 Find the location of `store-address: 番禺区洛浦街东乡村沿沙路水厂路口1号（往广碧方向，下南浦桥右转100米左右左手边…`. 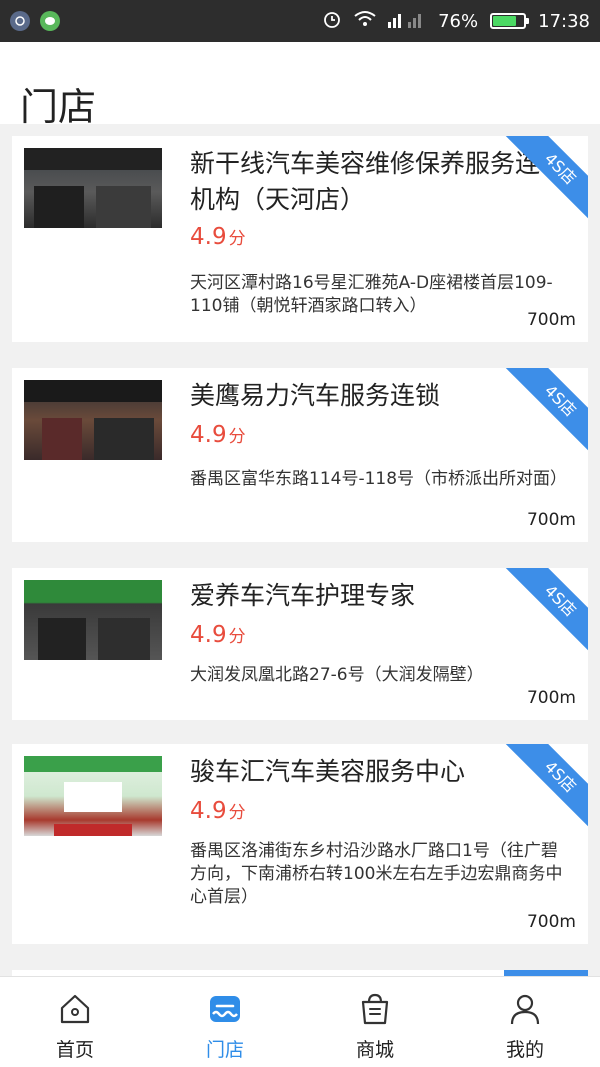

store-address: 番禺区洛浦街东乡村沿沙路水厂路口1号（往广碧方向，下南浦桥右转100米左右左手边… is located at coordinates (376, 874).